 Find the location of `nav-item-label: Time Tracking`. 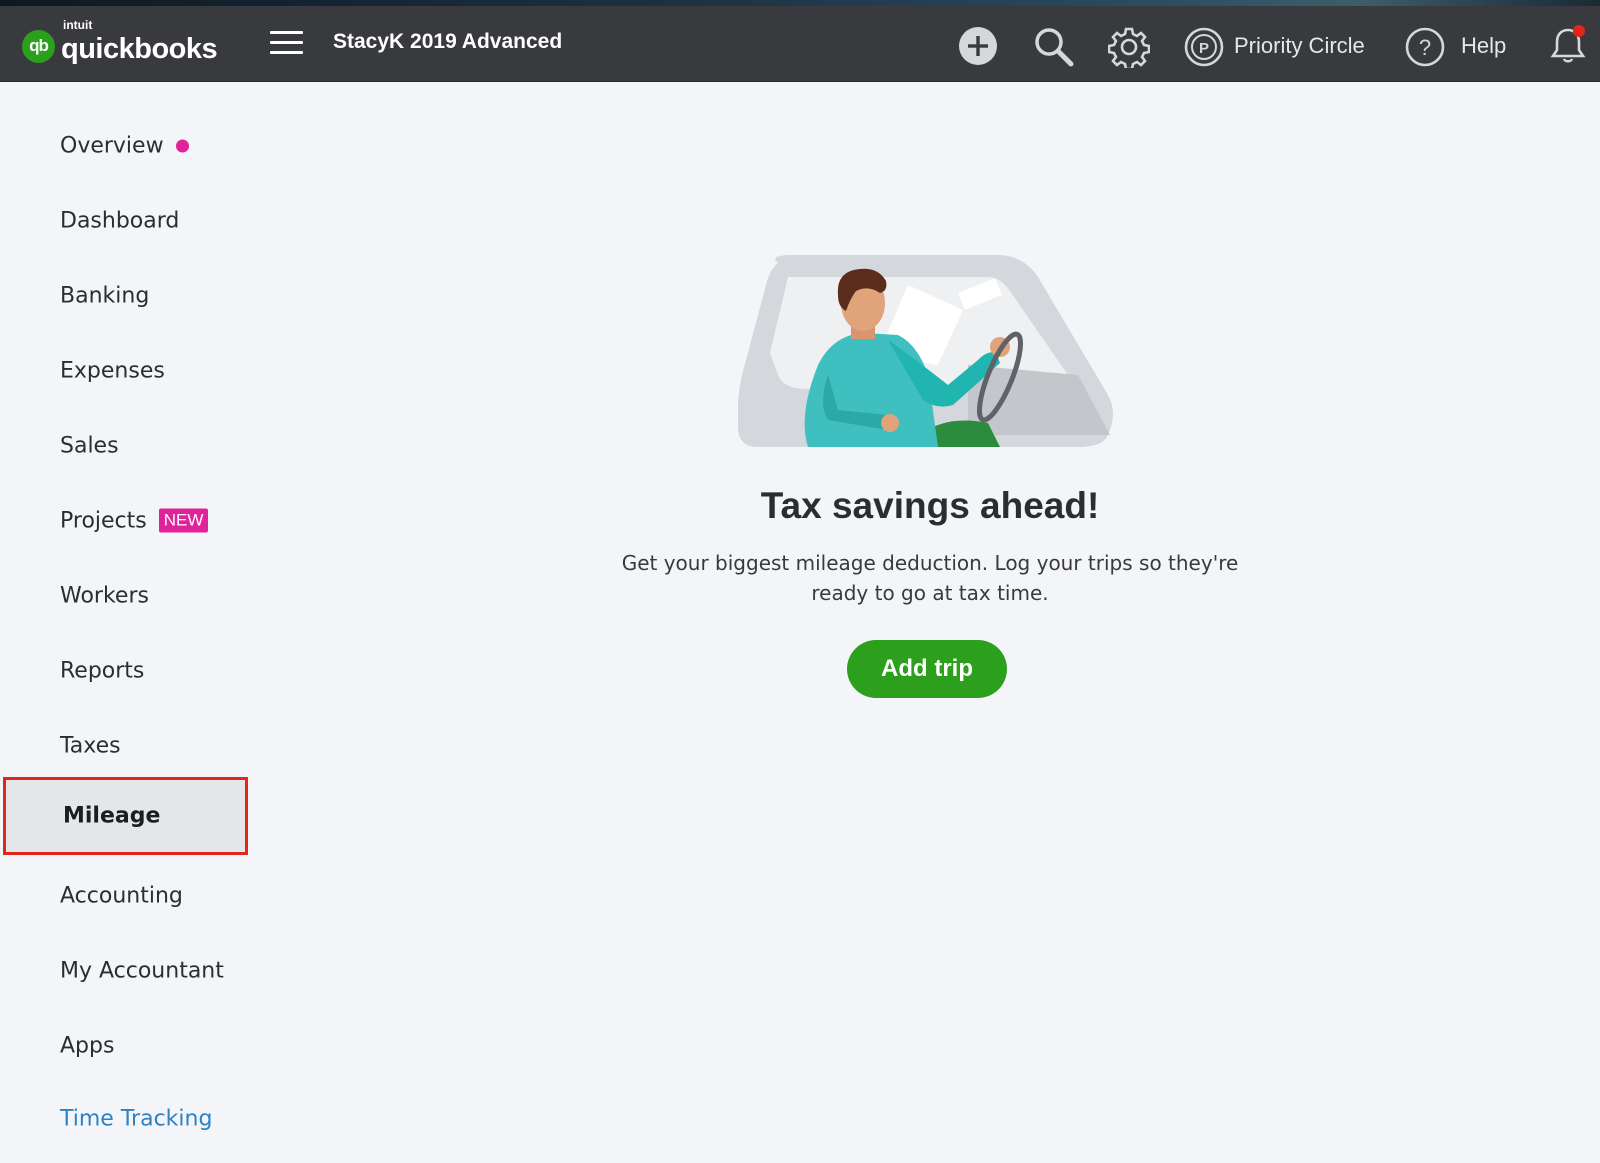

nav-item-label: Time Tracking is located at coordinates (136, 1119).